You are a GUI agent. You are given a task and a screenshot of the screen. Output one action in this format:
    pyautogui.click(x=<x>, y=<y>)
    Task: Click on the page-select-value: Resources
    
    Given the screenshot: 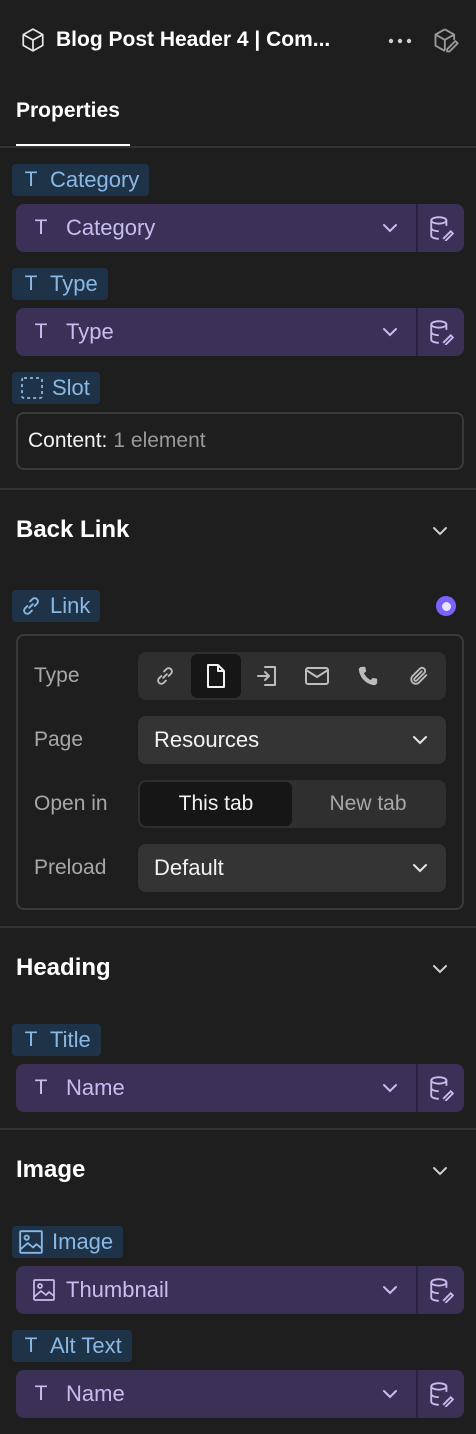 What is the action you would take?
    pyautogui.click(x=207, y=739)
    